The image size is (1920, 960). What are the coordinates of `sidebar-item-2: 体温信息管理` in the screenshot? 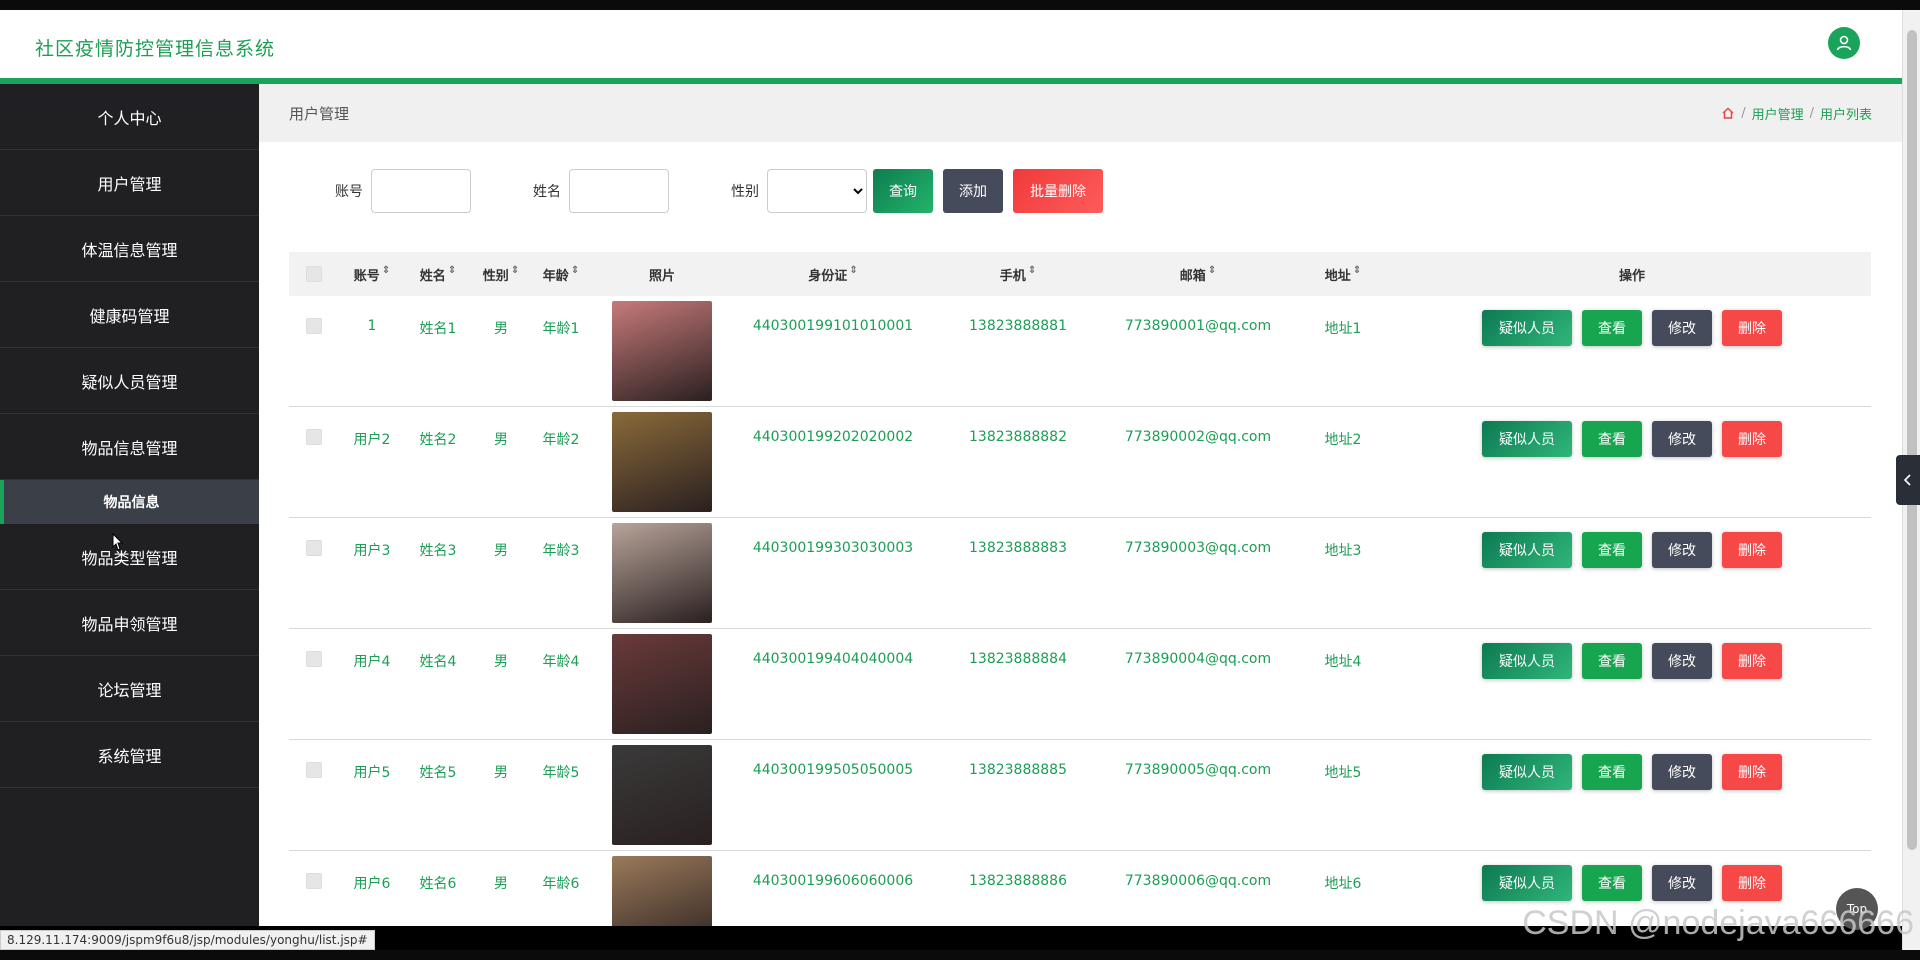 It's located at (129, 249).